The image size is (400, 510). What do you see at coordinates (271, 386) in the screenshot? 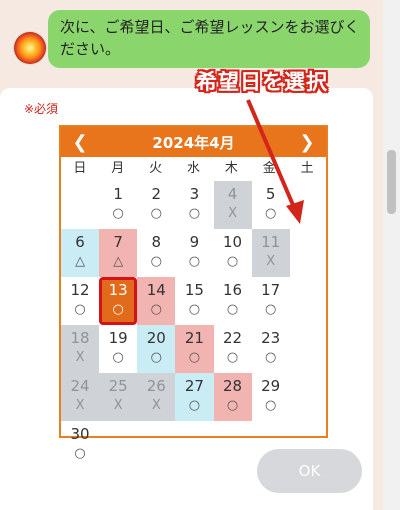
I see `day-number: 29` at bounding box center [271, 386].